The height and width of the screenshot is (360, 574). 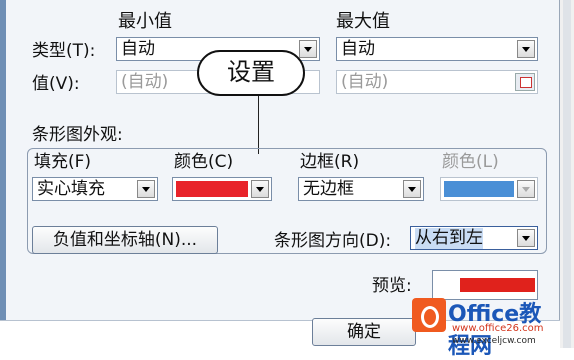 What do you see at coordinates (212, 189) in the screenshot?
I see `fill-color-swatch` at bounding box center [212, 189].